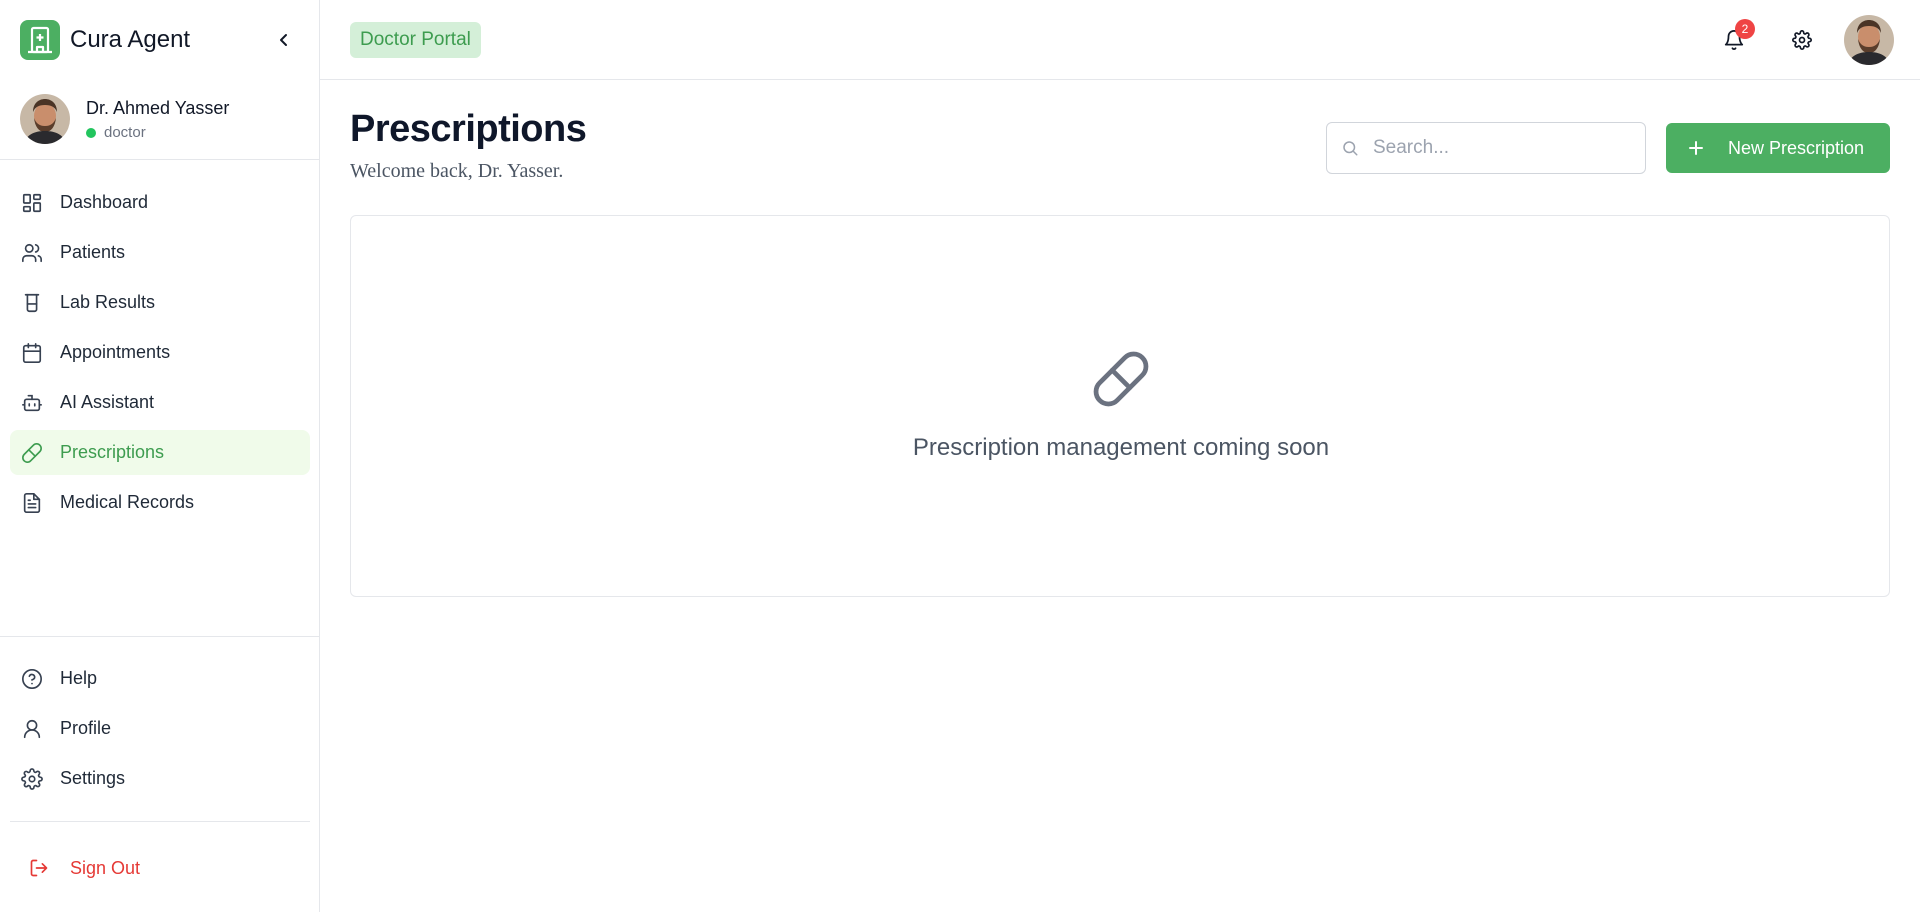 The image size is (1920, 912). Describe the element at coordinates (32, 253) in the screenshot. I see `users-icon` at that location.